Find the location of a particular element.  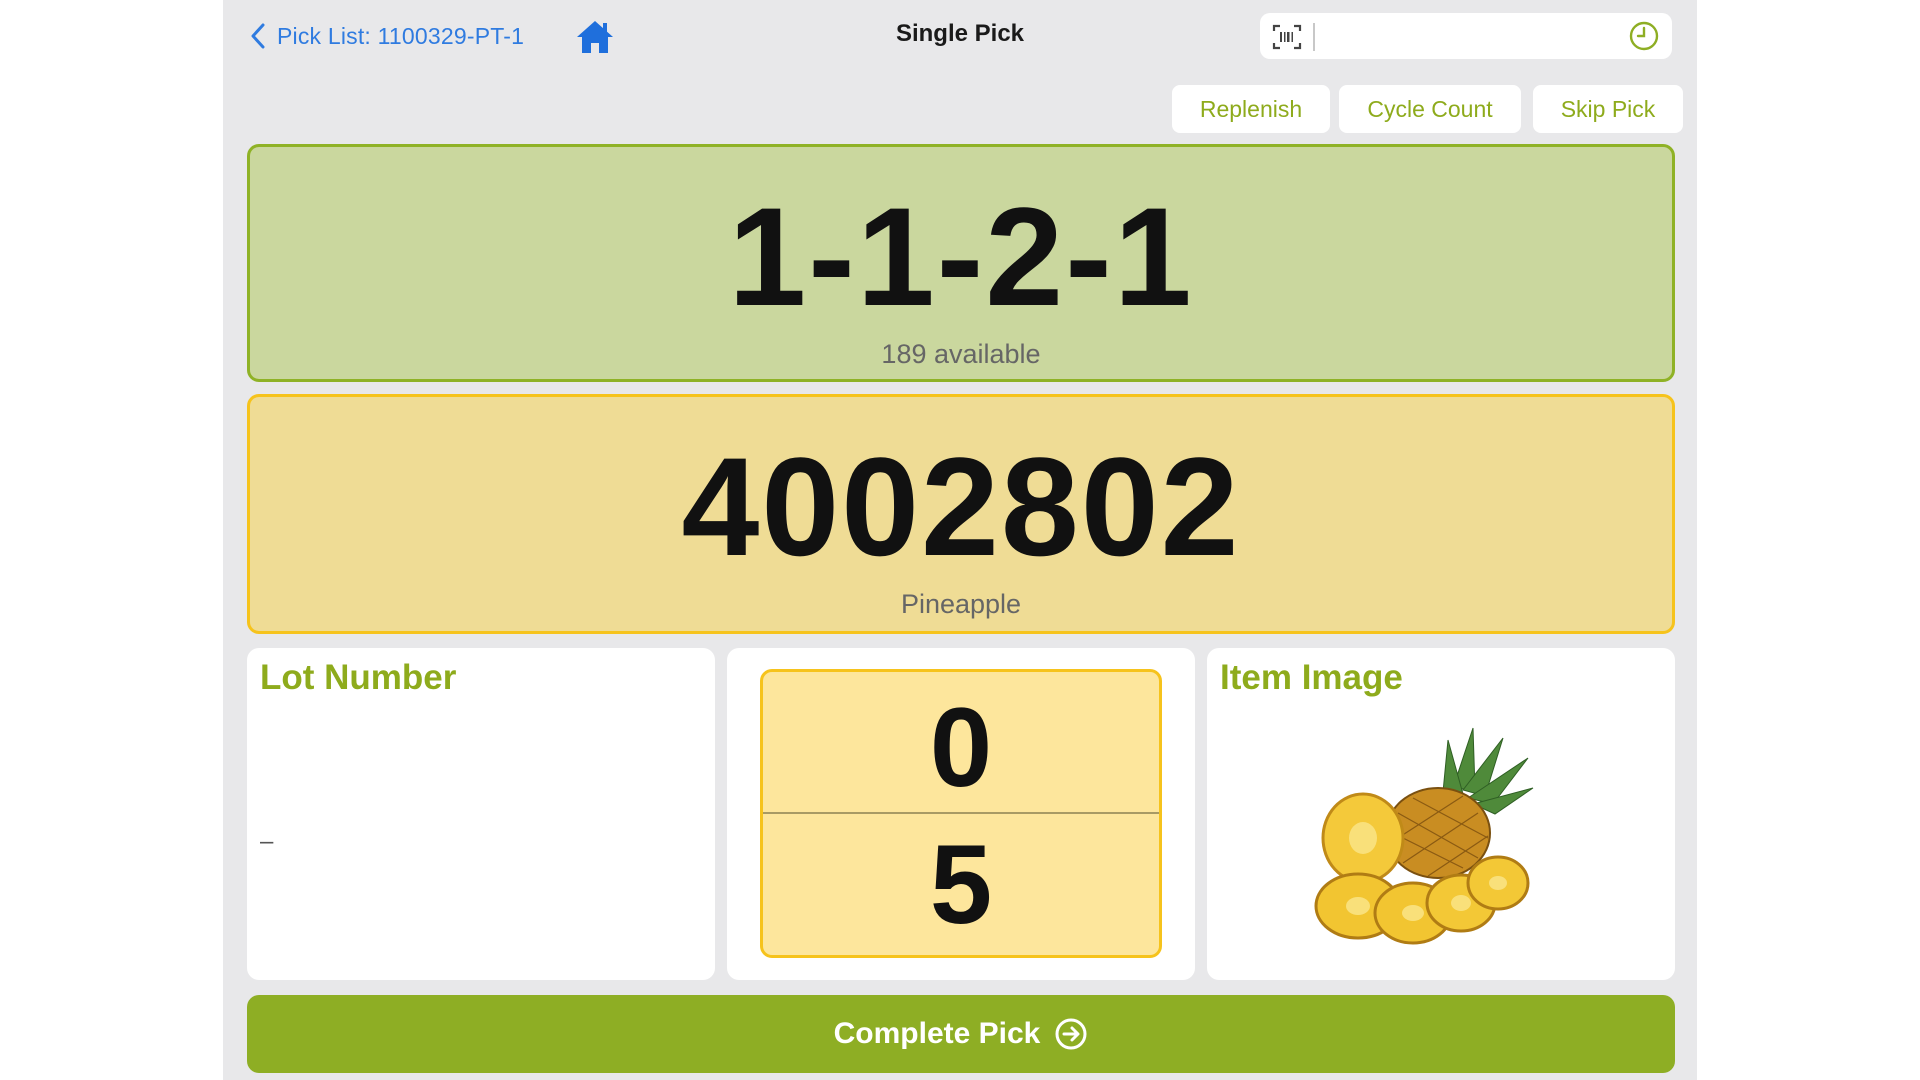

skip-pick-button: Skip Pick is located at coordinates (1608, 109).